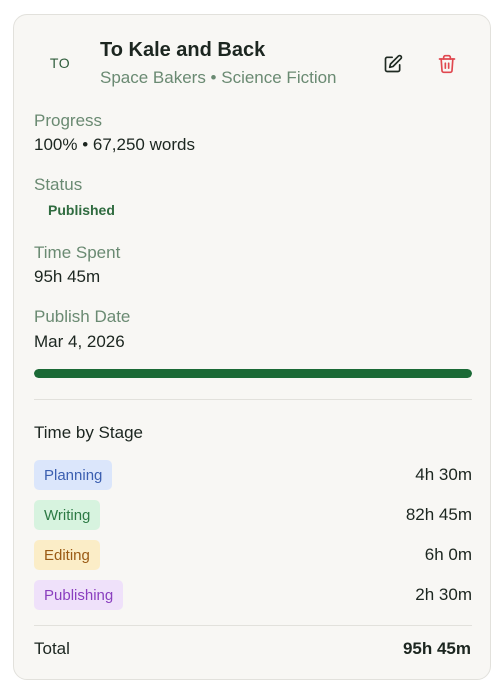  Describe the element at coordinates (183, 50) in the screenshot. I see `book-title: To Kale and Back` at that location.